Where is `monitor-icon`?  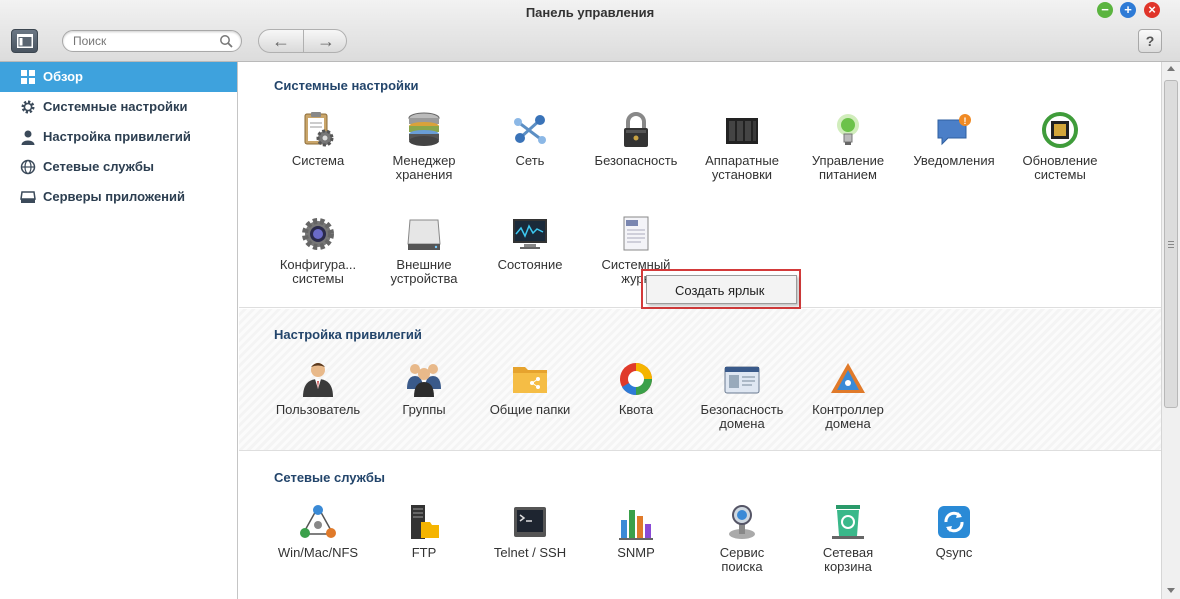 monitor-icon is located at coordinates (530, 234).